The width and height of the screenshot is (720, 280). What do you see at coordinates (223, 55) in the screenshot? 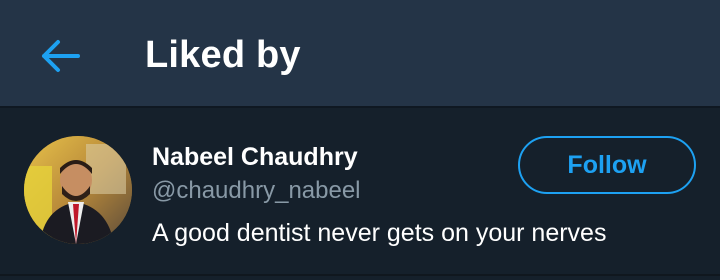
I see `page-title: Liked by` at bounding box center [223, 55].